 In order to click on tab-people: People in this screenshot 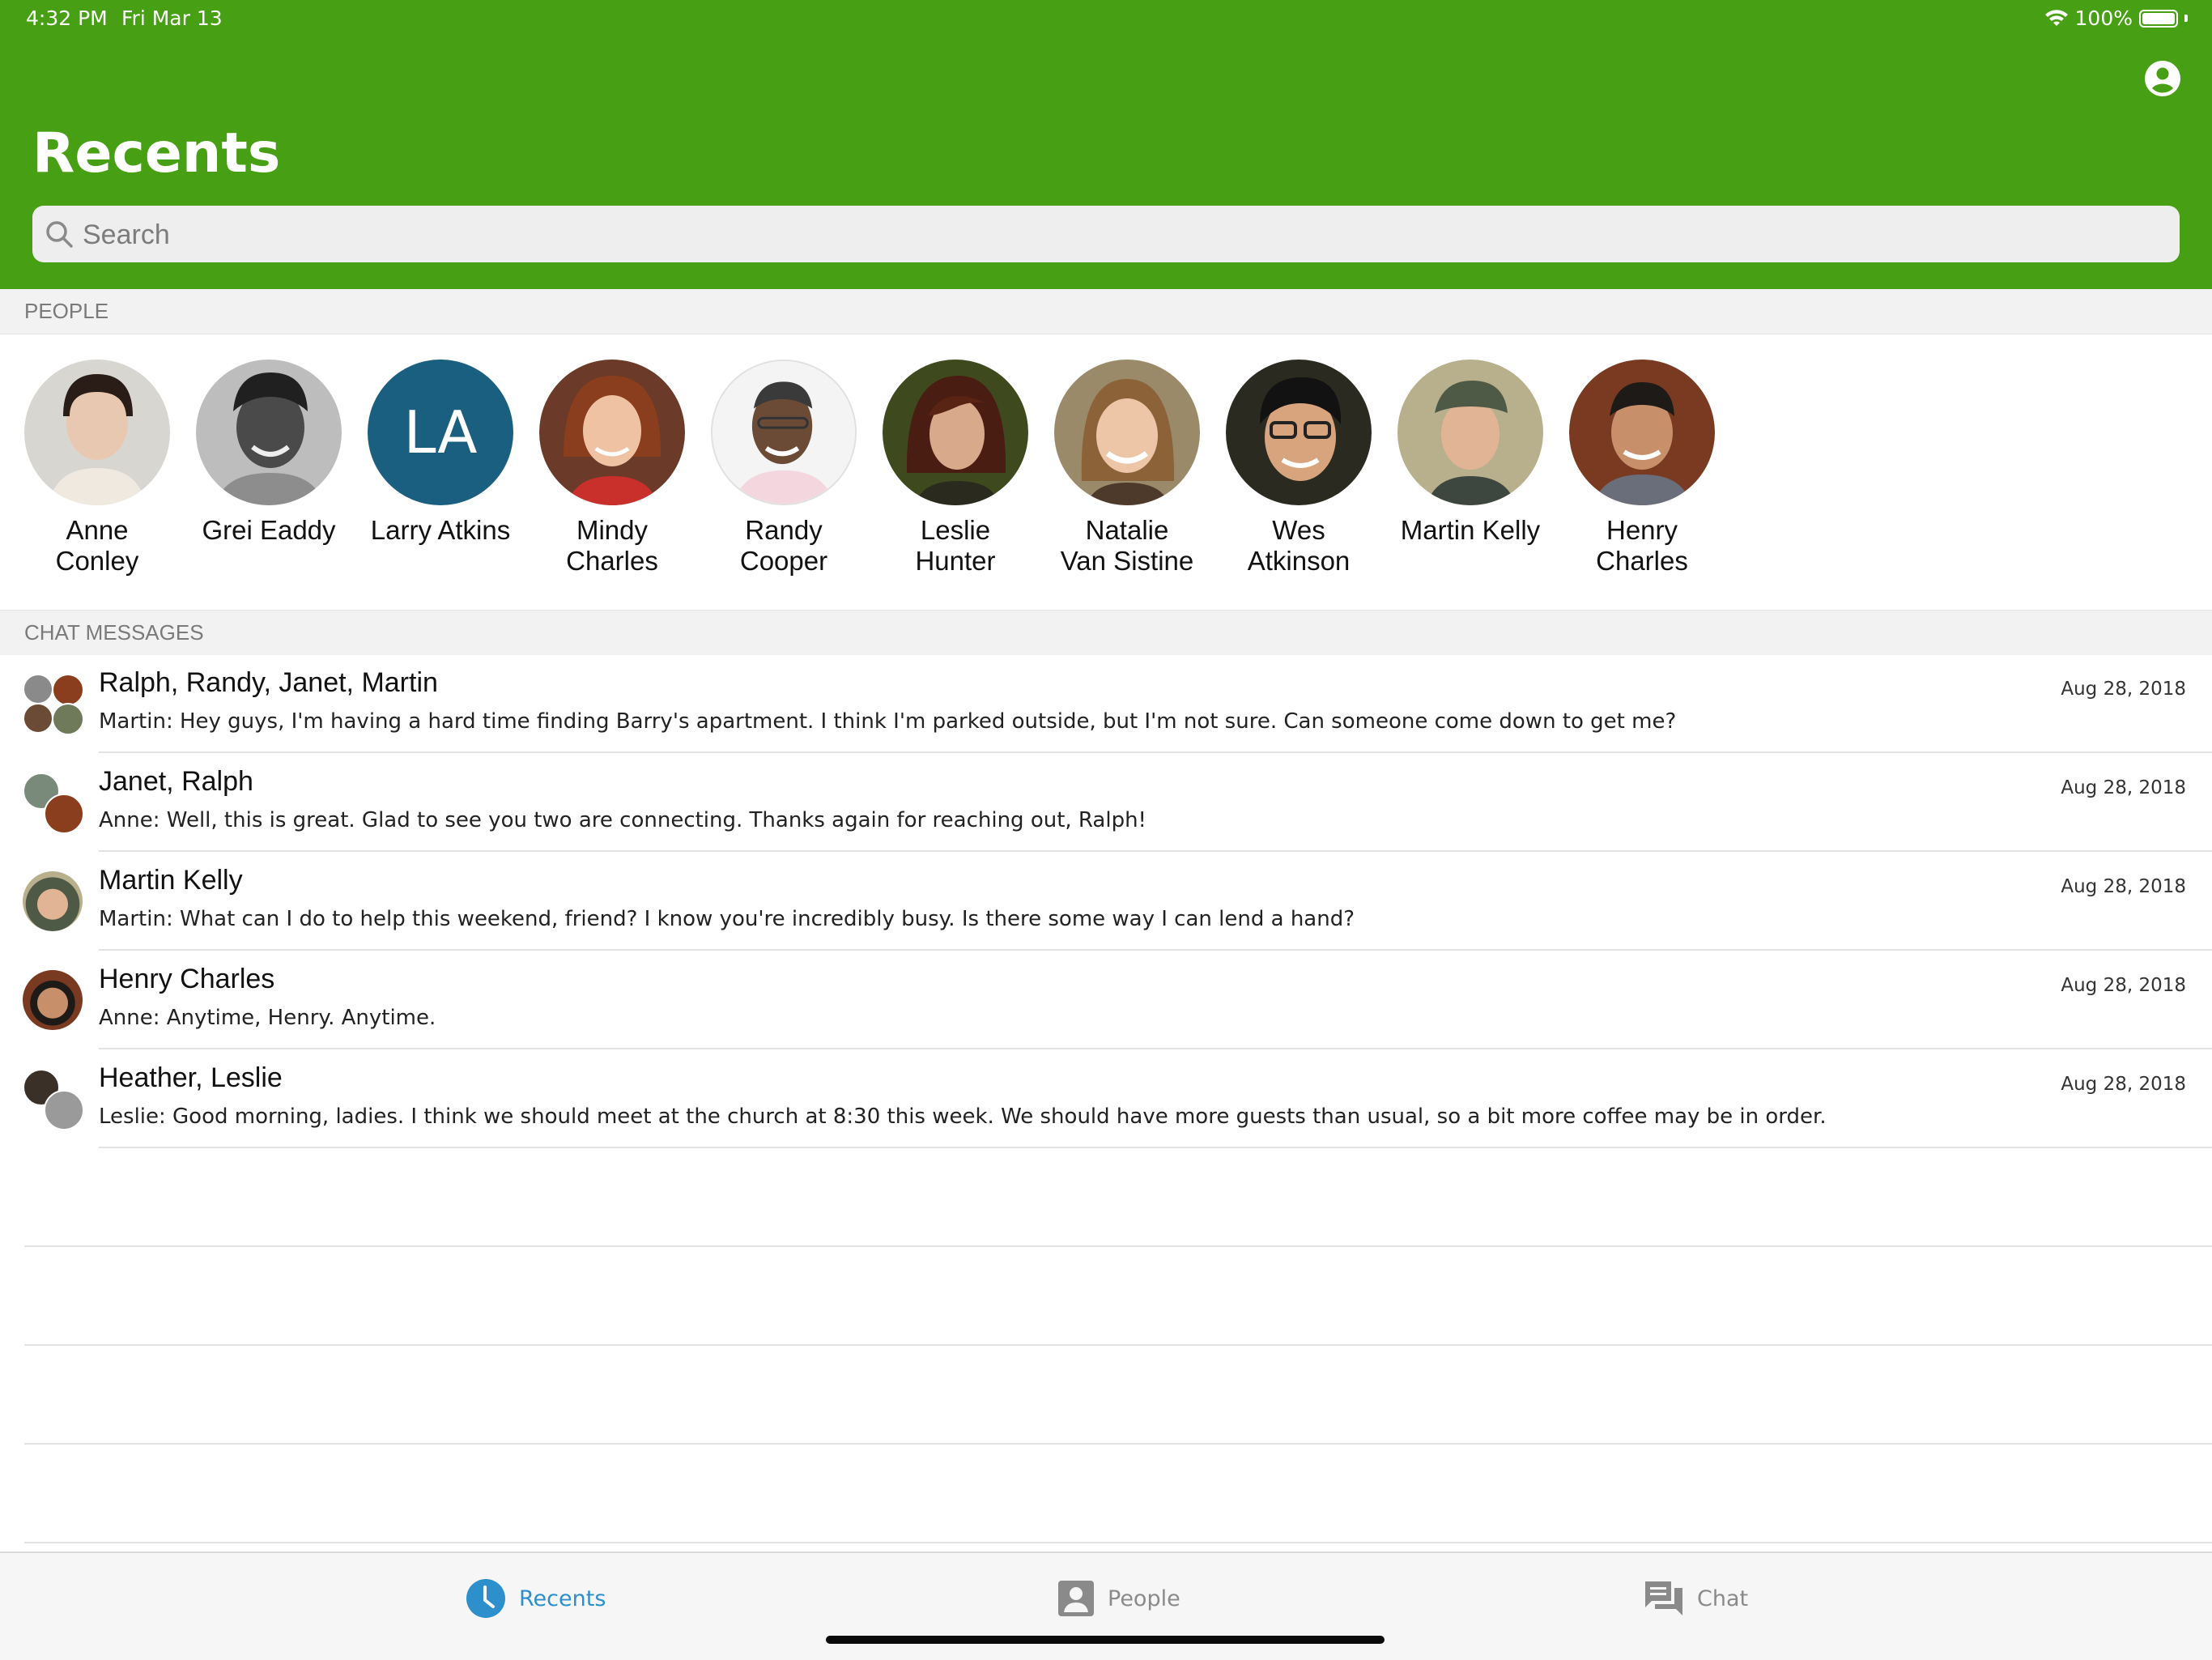, I will do `click(1119, 1599)`.